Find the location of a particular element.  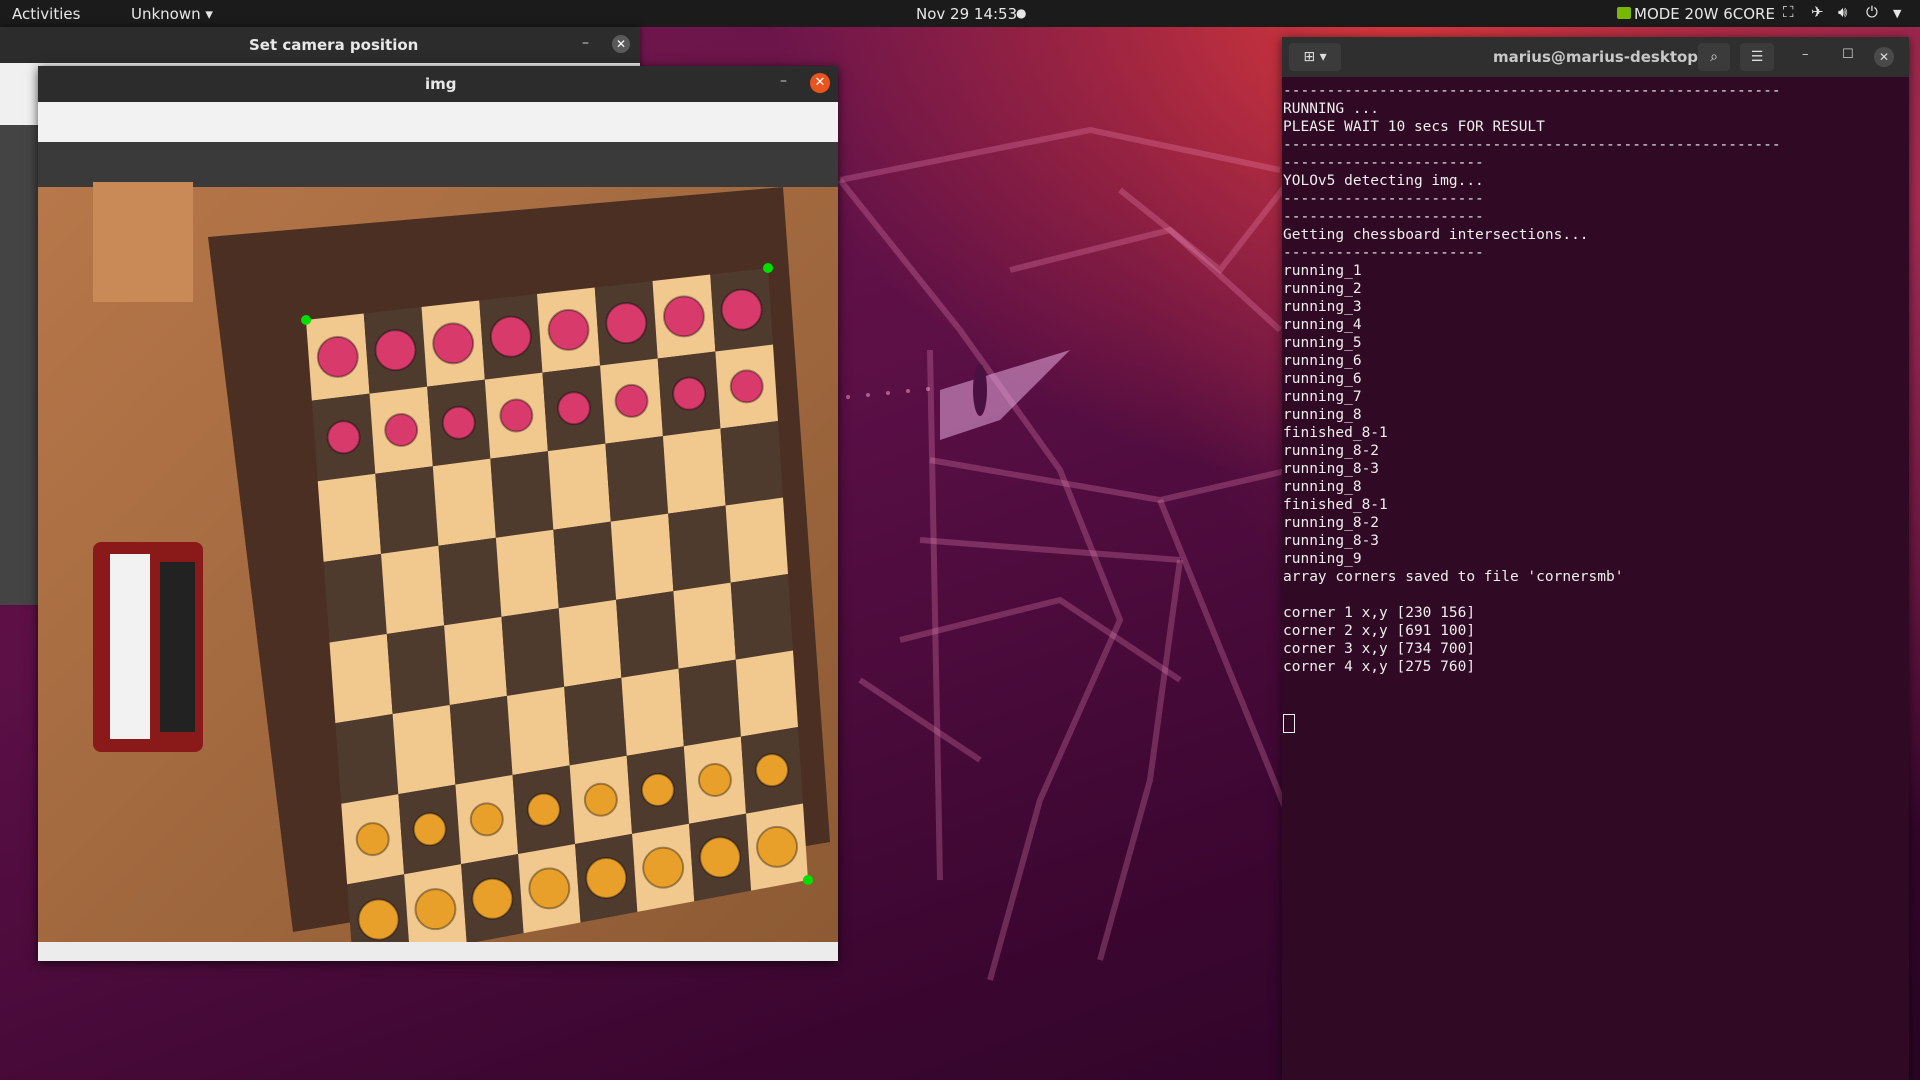

activities-button: Activities is located at coordinates (46, 14).